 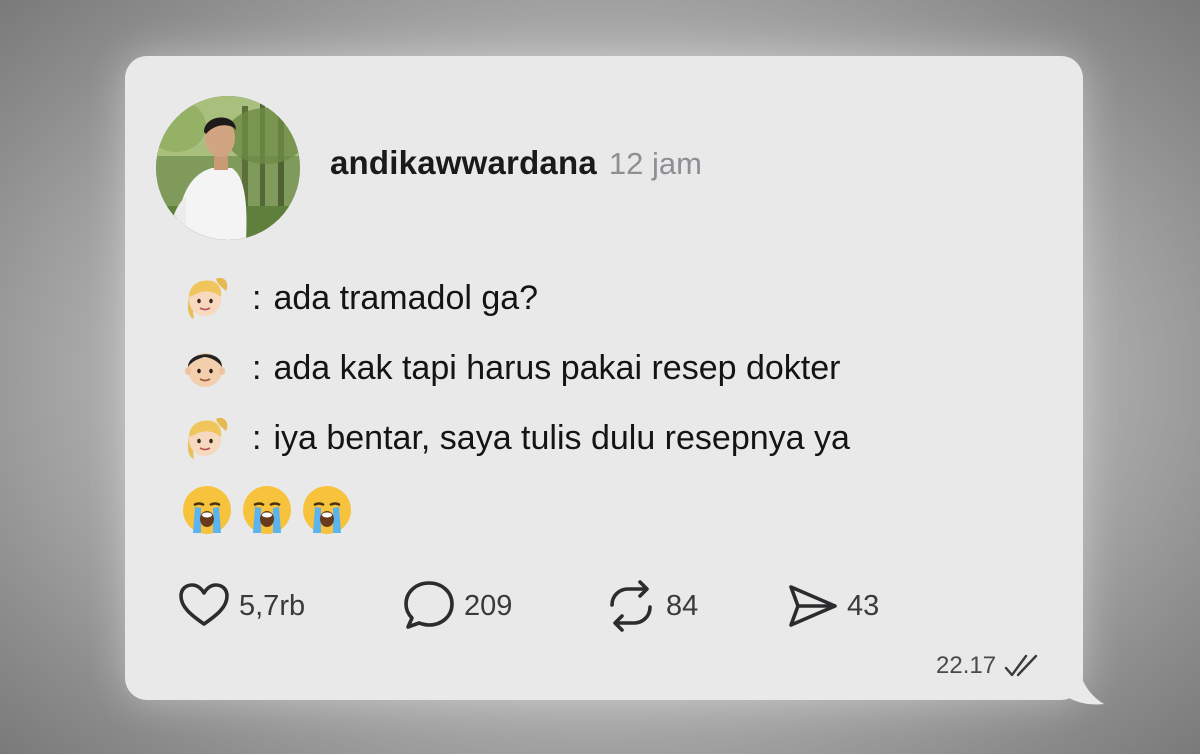 I want to click on like-button: 5,7rb, so click(x=240, y=606).